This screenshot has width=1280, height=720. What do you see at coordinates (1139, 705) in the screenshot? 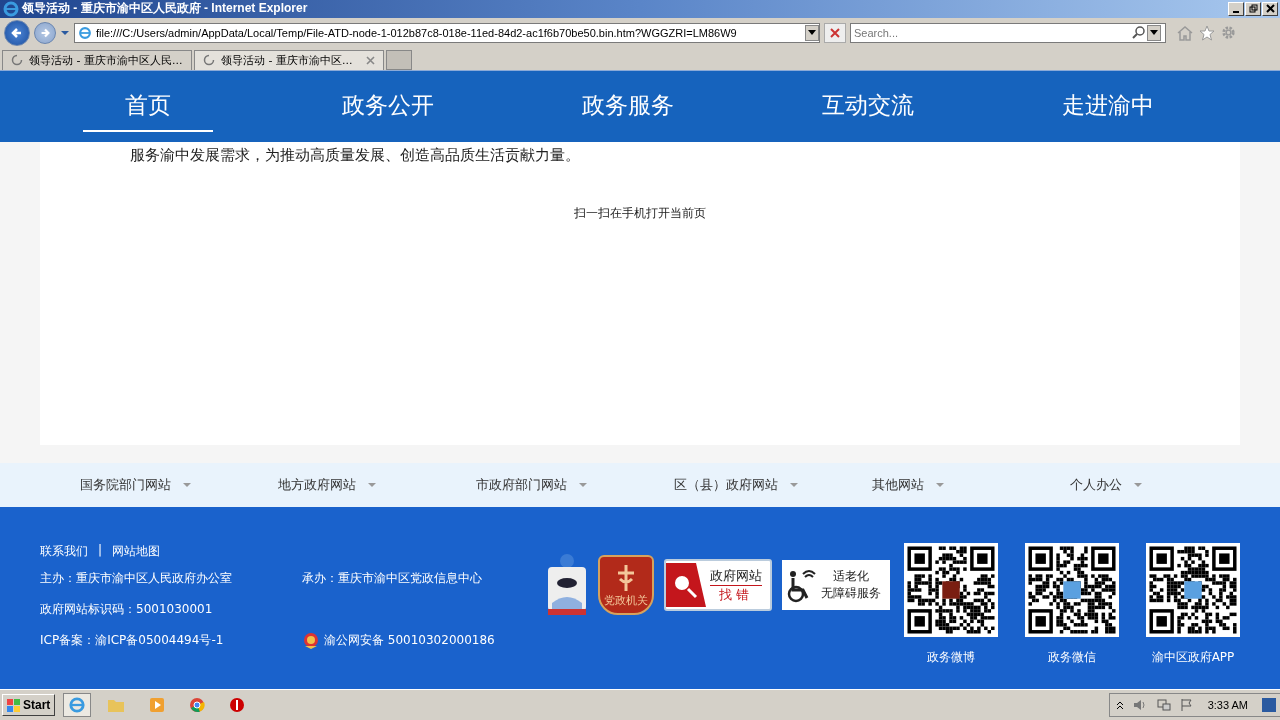
I see `speaker-icon` at bounding box center [1139, 705].